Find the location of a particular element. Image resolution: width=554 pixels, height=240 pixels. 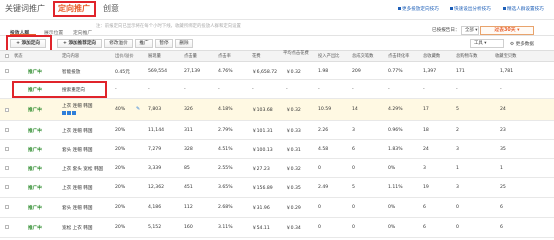

roi-value: 2.49 is located at coordinates (323, 187).